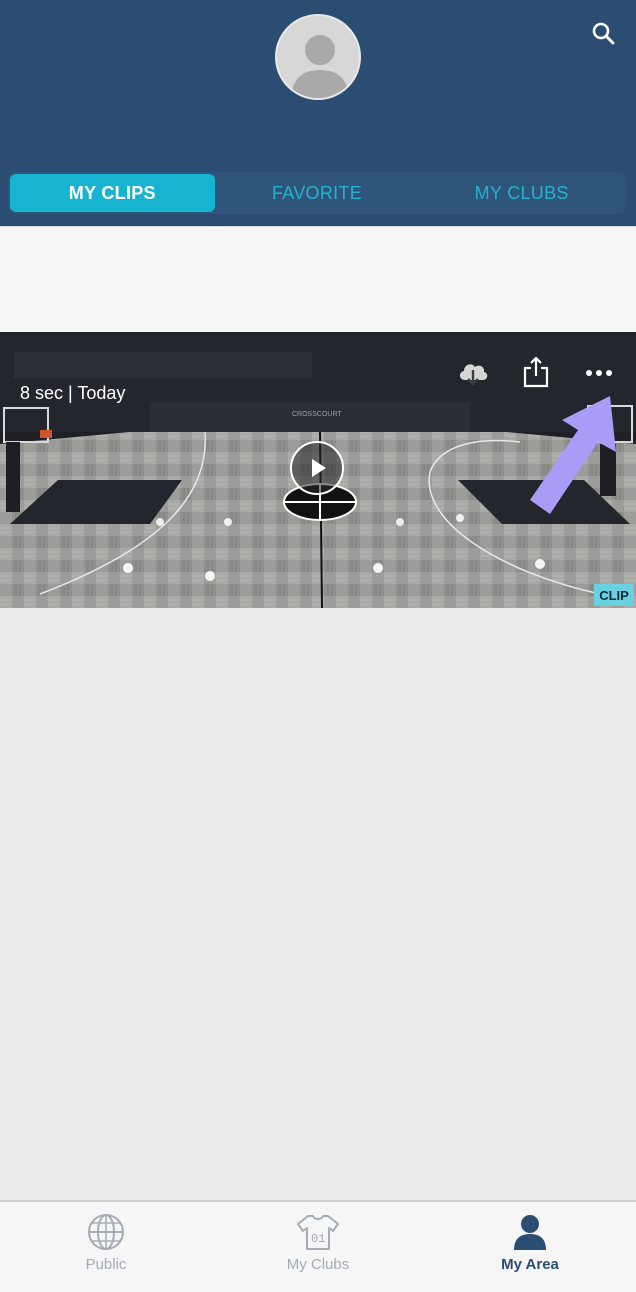 This screenshot has height=1292, width=636. Describe the element at coordinates (317, 414) in the screenshot. I see `court-wall-text: CROSSCOURT` at that location.